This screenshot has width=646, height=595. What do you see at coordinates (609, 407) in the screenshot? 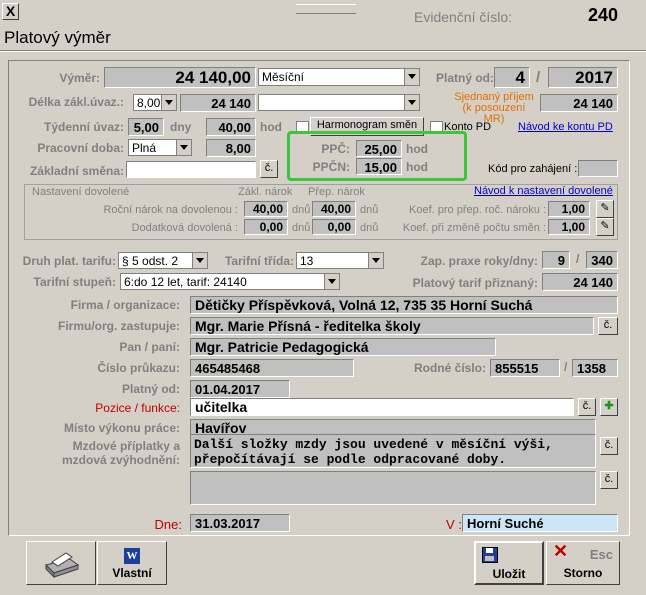
I see `pozice-add-icon: ✚` at bounding box center [609, 407].